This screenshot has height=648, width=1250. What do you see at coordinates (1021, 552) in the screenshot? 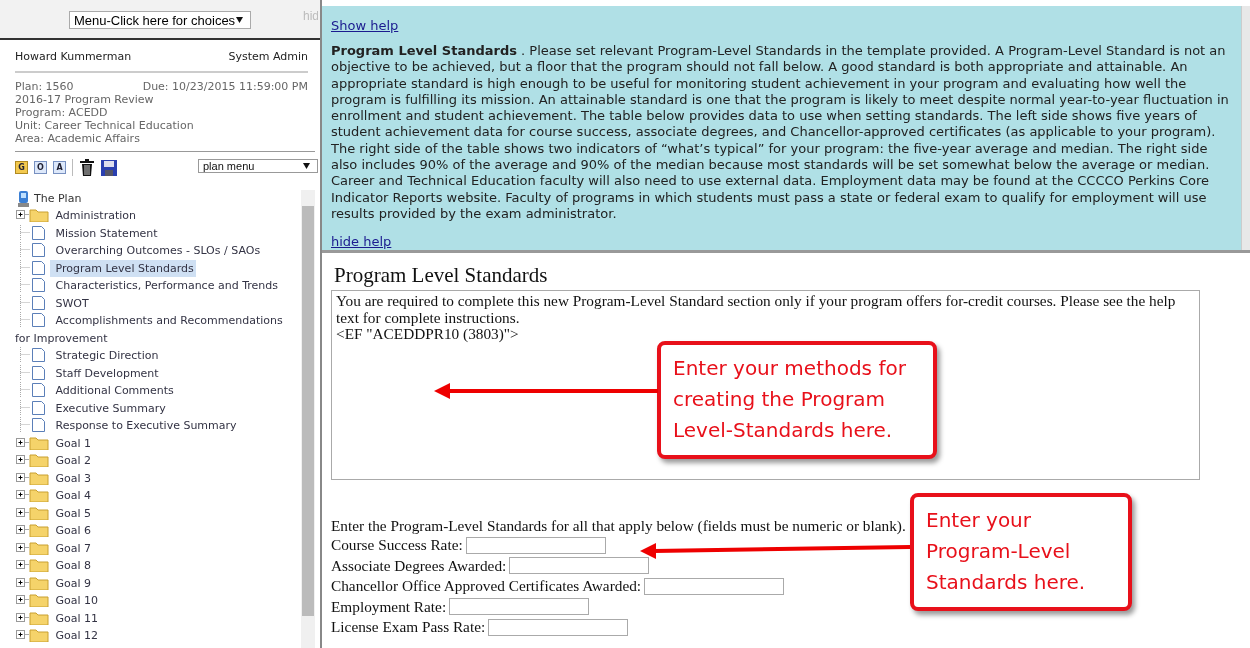
I see `callout: Enter your Program-Level Standards here.` at bounding box center [1021, 552].